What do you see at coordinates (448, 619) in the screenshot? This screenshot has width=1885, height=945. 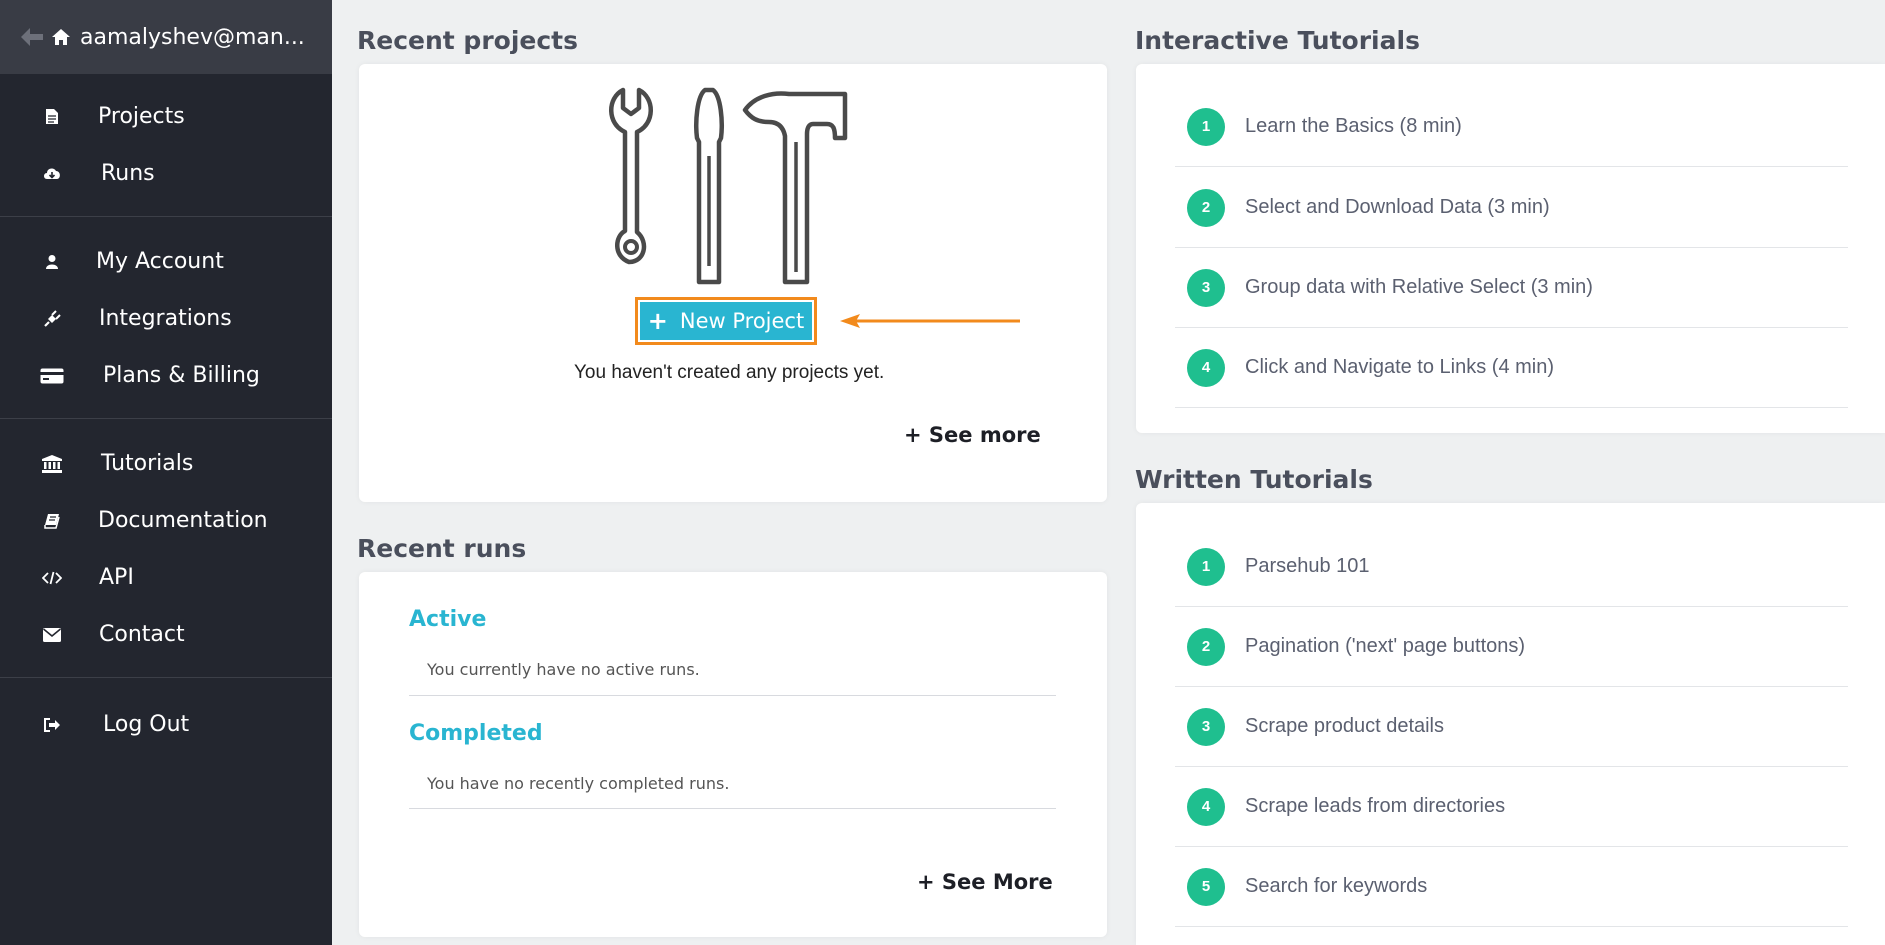 I see `active-runs-title: Active` at bounding box center [448, 619].